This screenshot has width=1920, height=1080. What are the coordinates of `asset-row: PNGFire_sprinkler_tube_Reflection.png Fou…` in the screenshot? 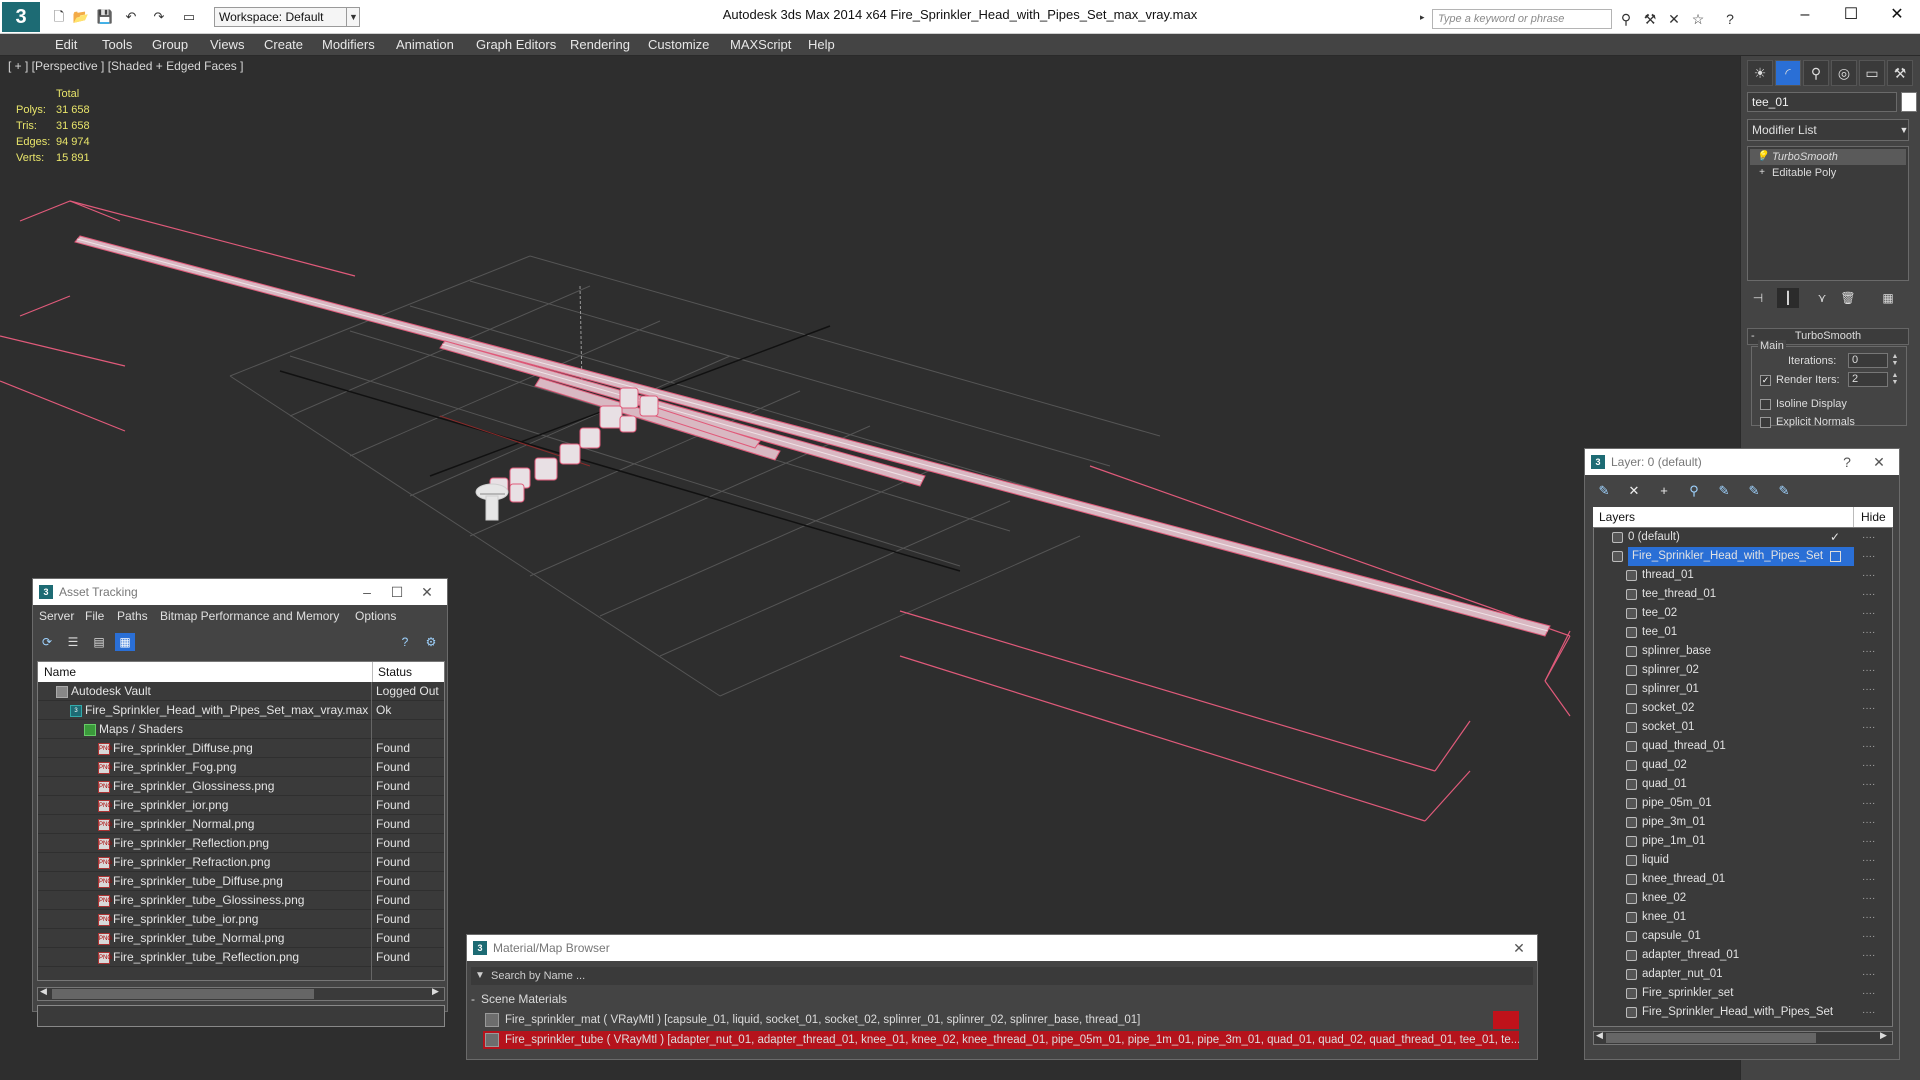 It's located at (241, 957).